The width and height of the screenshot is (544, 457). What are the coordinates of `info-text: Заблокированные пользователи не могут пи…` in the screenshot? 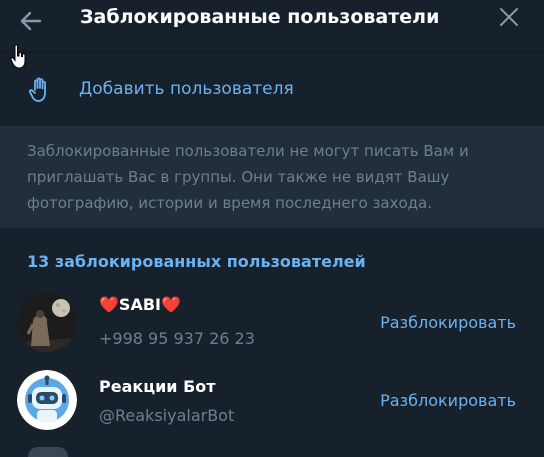 It's located at (248, 177).